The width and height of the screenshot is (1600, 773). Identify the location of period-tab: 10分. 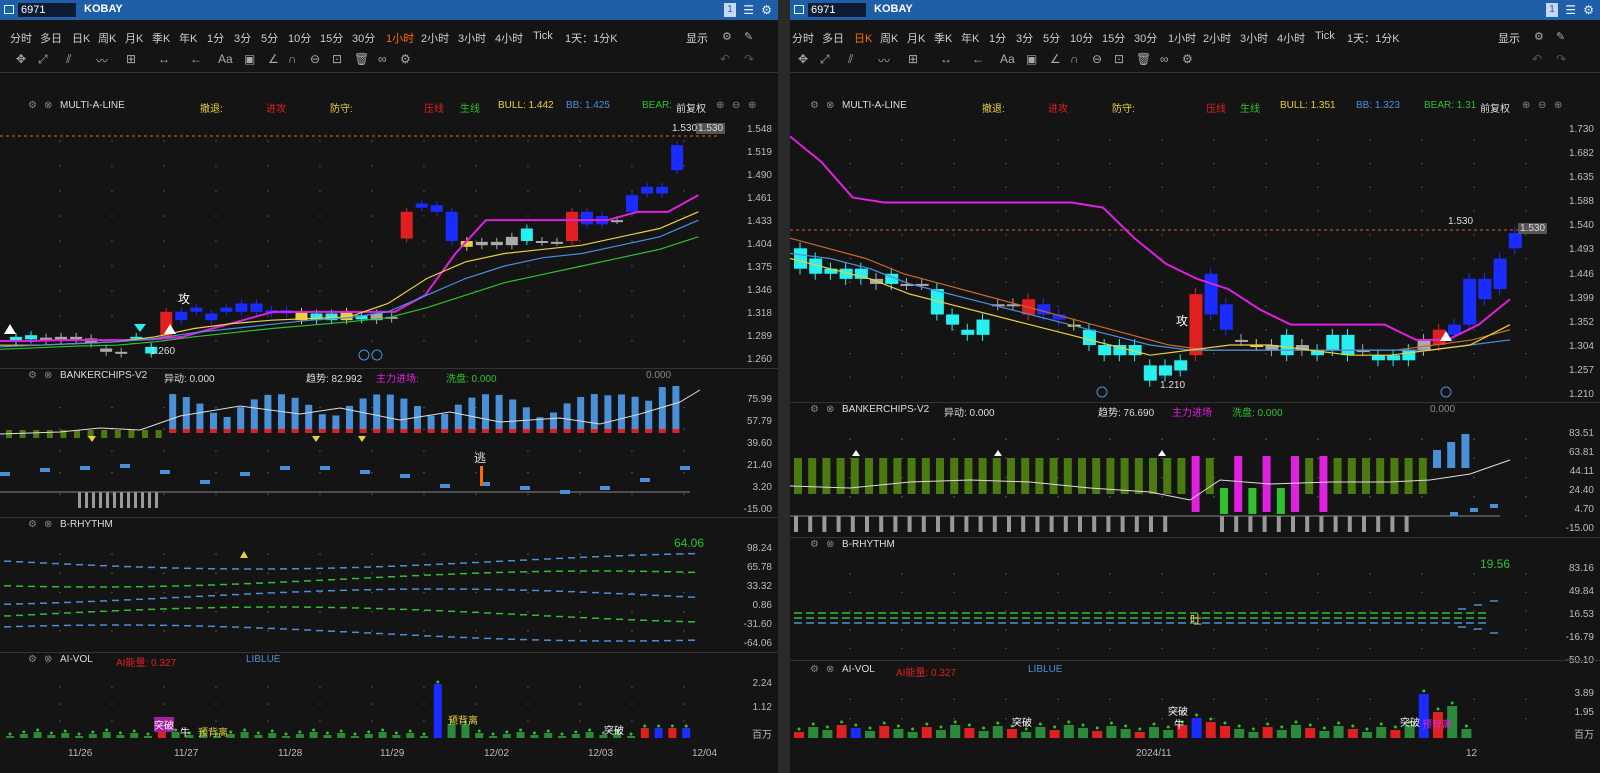
(299, 38).